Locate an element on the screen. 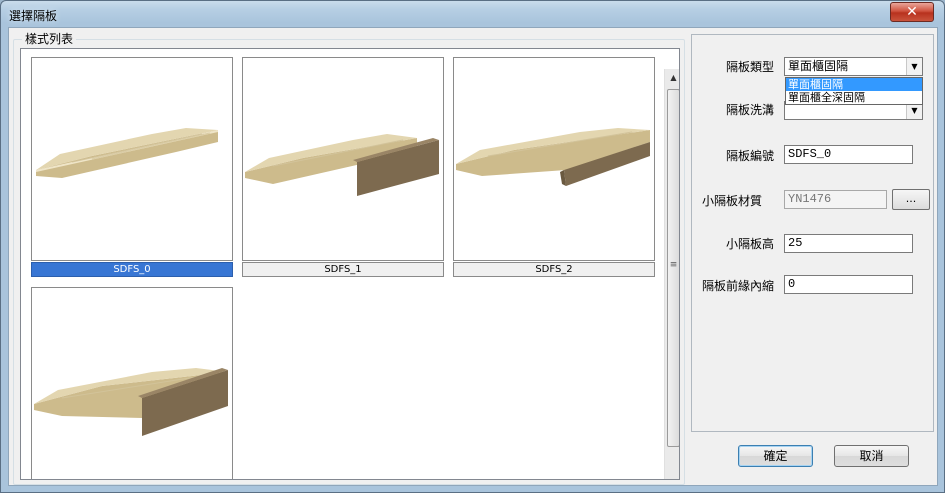 The width and height of the screenshot is (945, 493). style-caption: SDFS_0 is located at coordinates (132, 269).